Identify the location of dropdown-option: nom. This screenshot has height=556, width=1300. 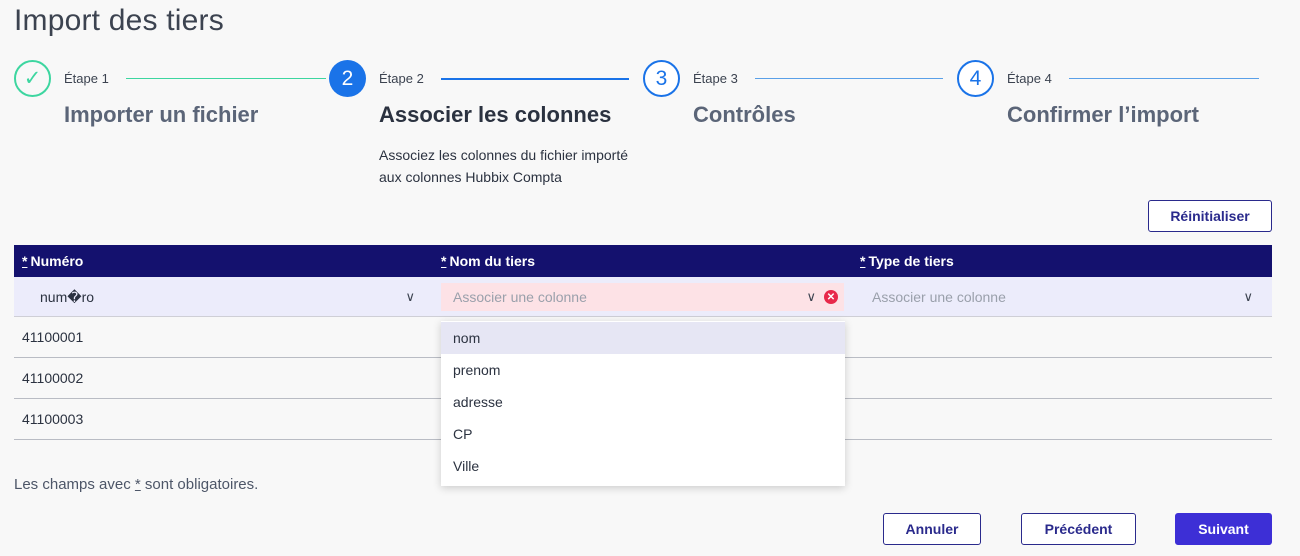
(643, 338).